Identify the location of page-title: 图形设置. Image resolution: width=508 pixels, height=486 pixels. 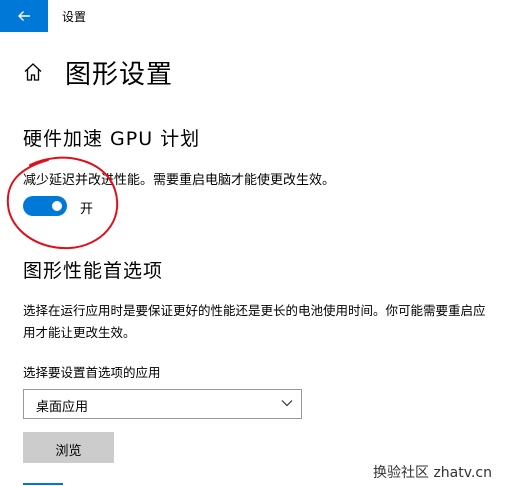
(119, 75).